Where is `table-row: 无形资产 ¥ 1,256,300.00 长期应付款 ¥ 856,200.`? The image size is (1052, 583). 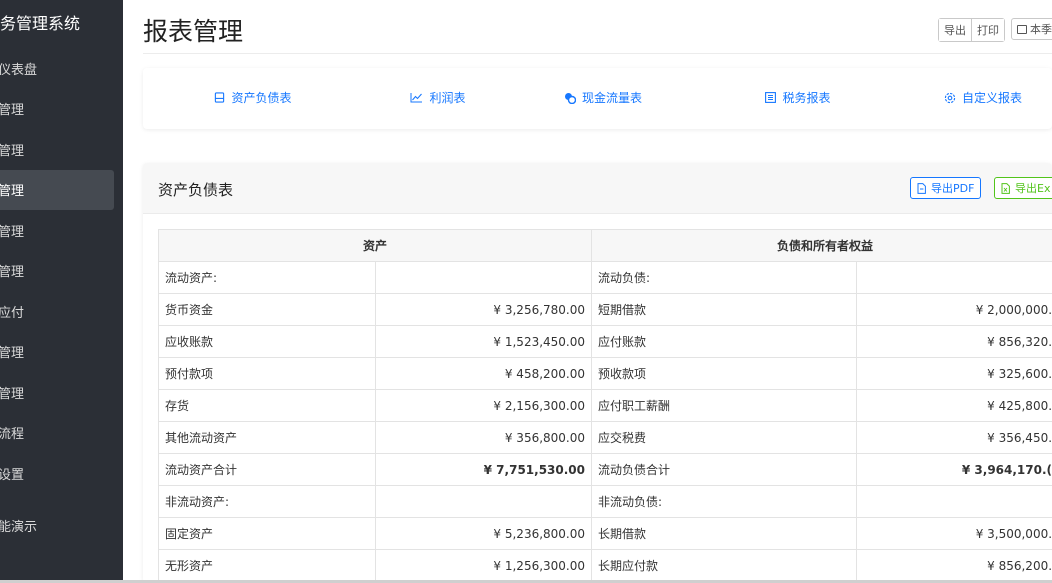 table-row: 无形资产 ¥ 1,256,300.00 长期应付款 ¥ 856,200. is located at coordinates (605, 565).